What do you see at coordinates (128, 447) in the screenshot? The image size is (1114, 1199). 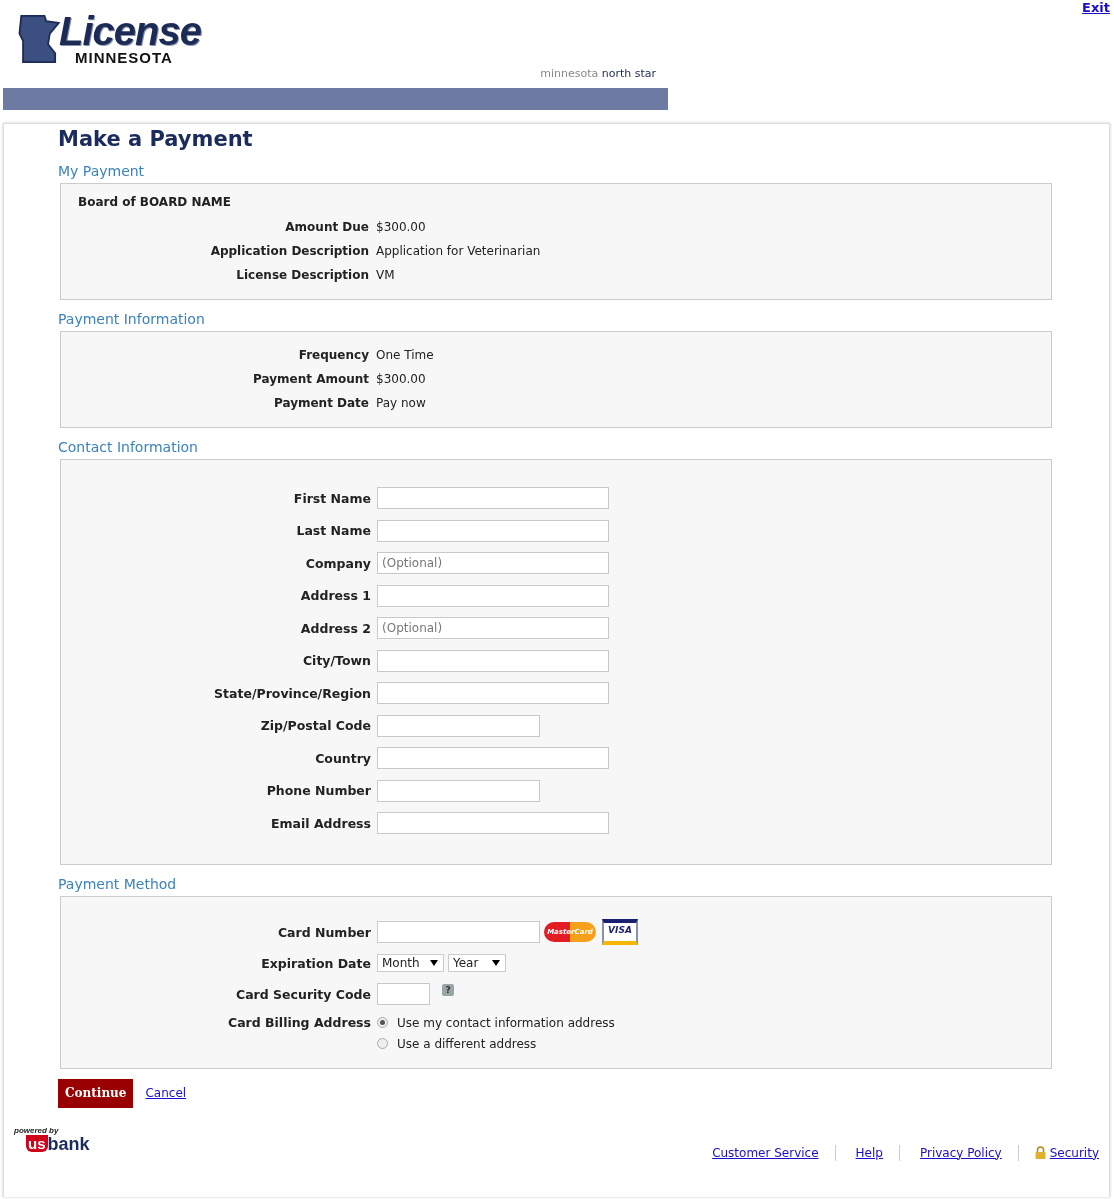 I see `section-heading: Contact Information` at bounding box center [128, 447].